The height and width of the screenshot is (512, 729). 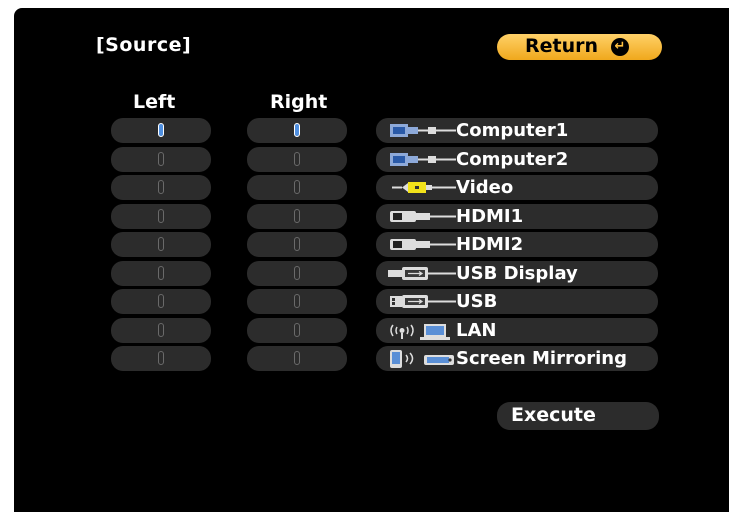 What do you see at coordinates (512, 130) in the screenshot?
I see `source-label: Computer1` at bounding box center [512, 130].